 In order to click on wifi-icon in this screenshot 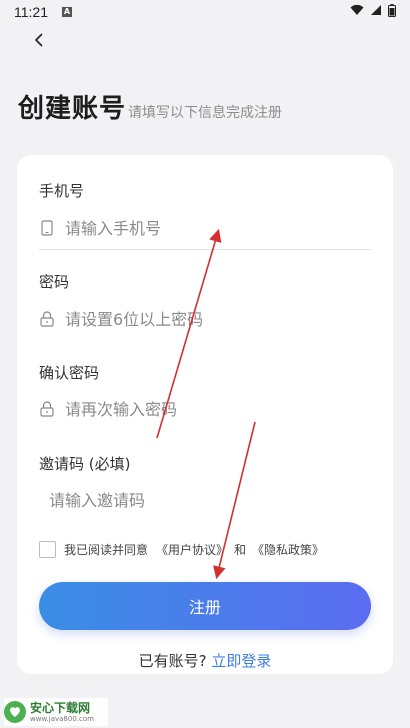, I will do `click(357, 12)`.